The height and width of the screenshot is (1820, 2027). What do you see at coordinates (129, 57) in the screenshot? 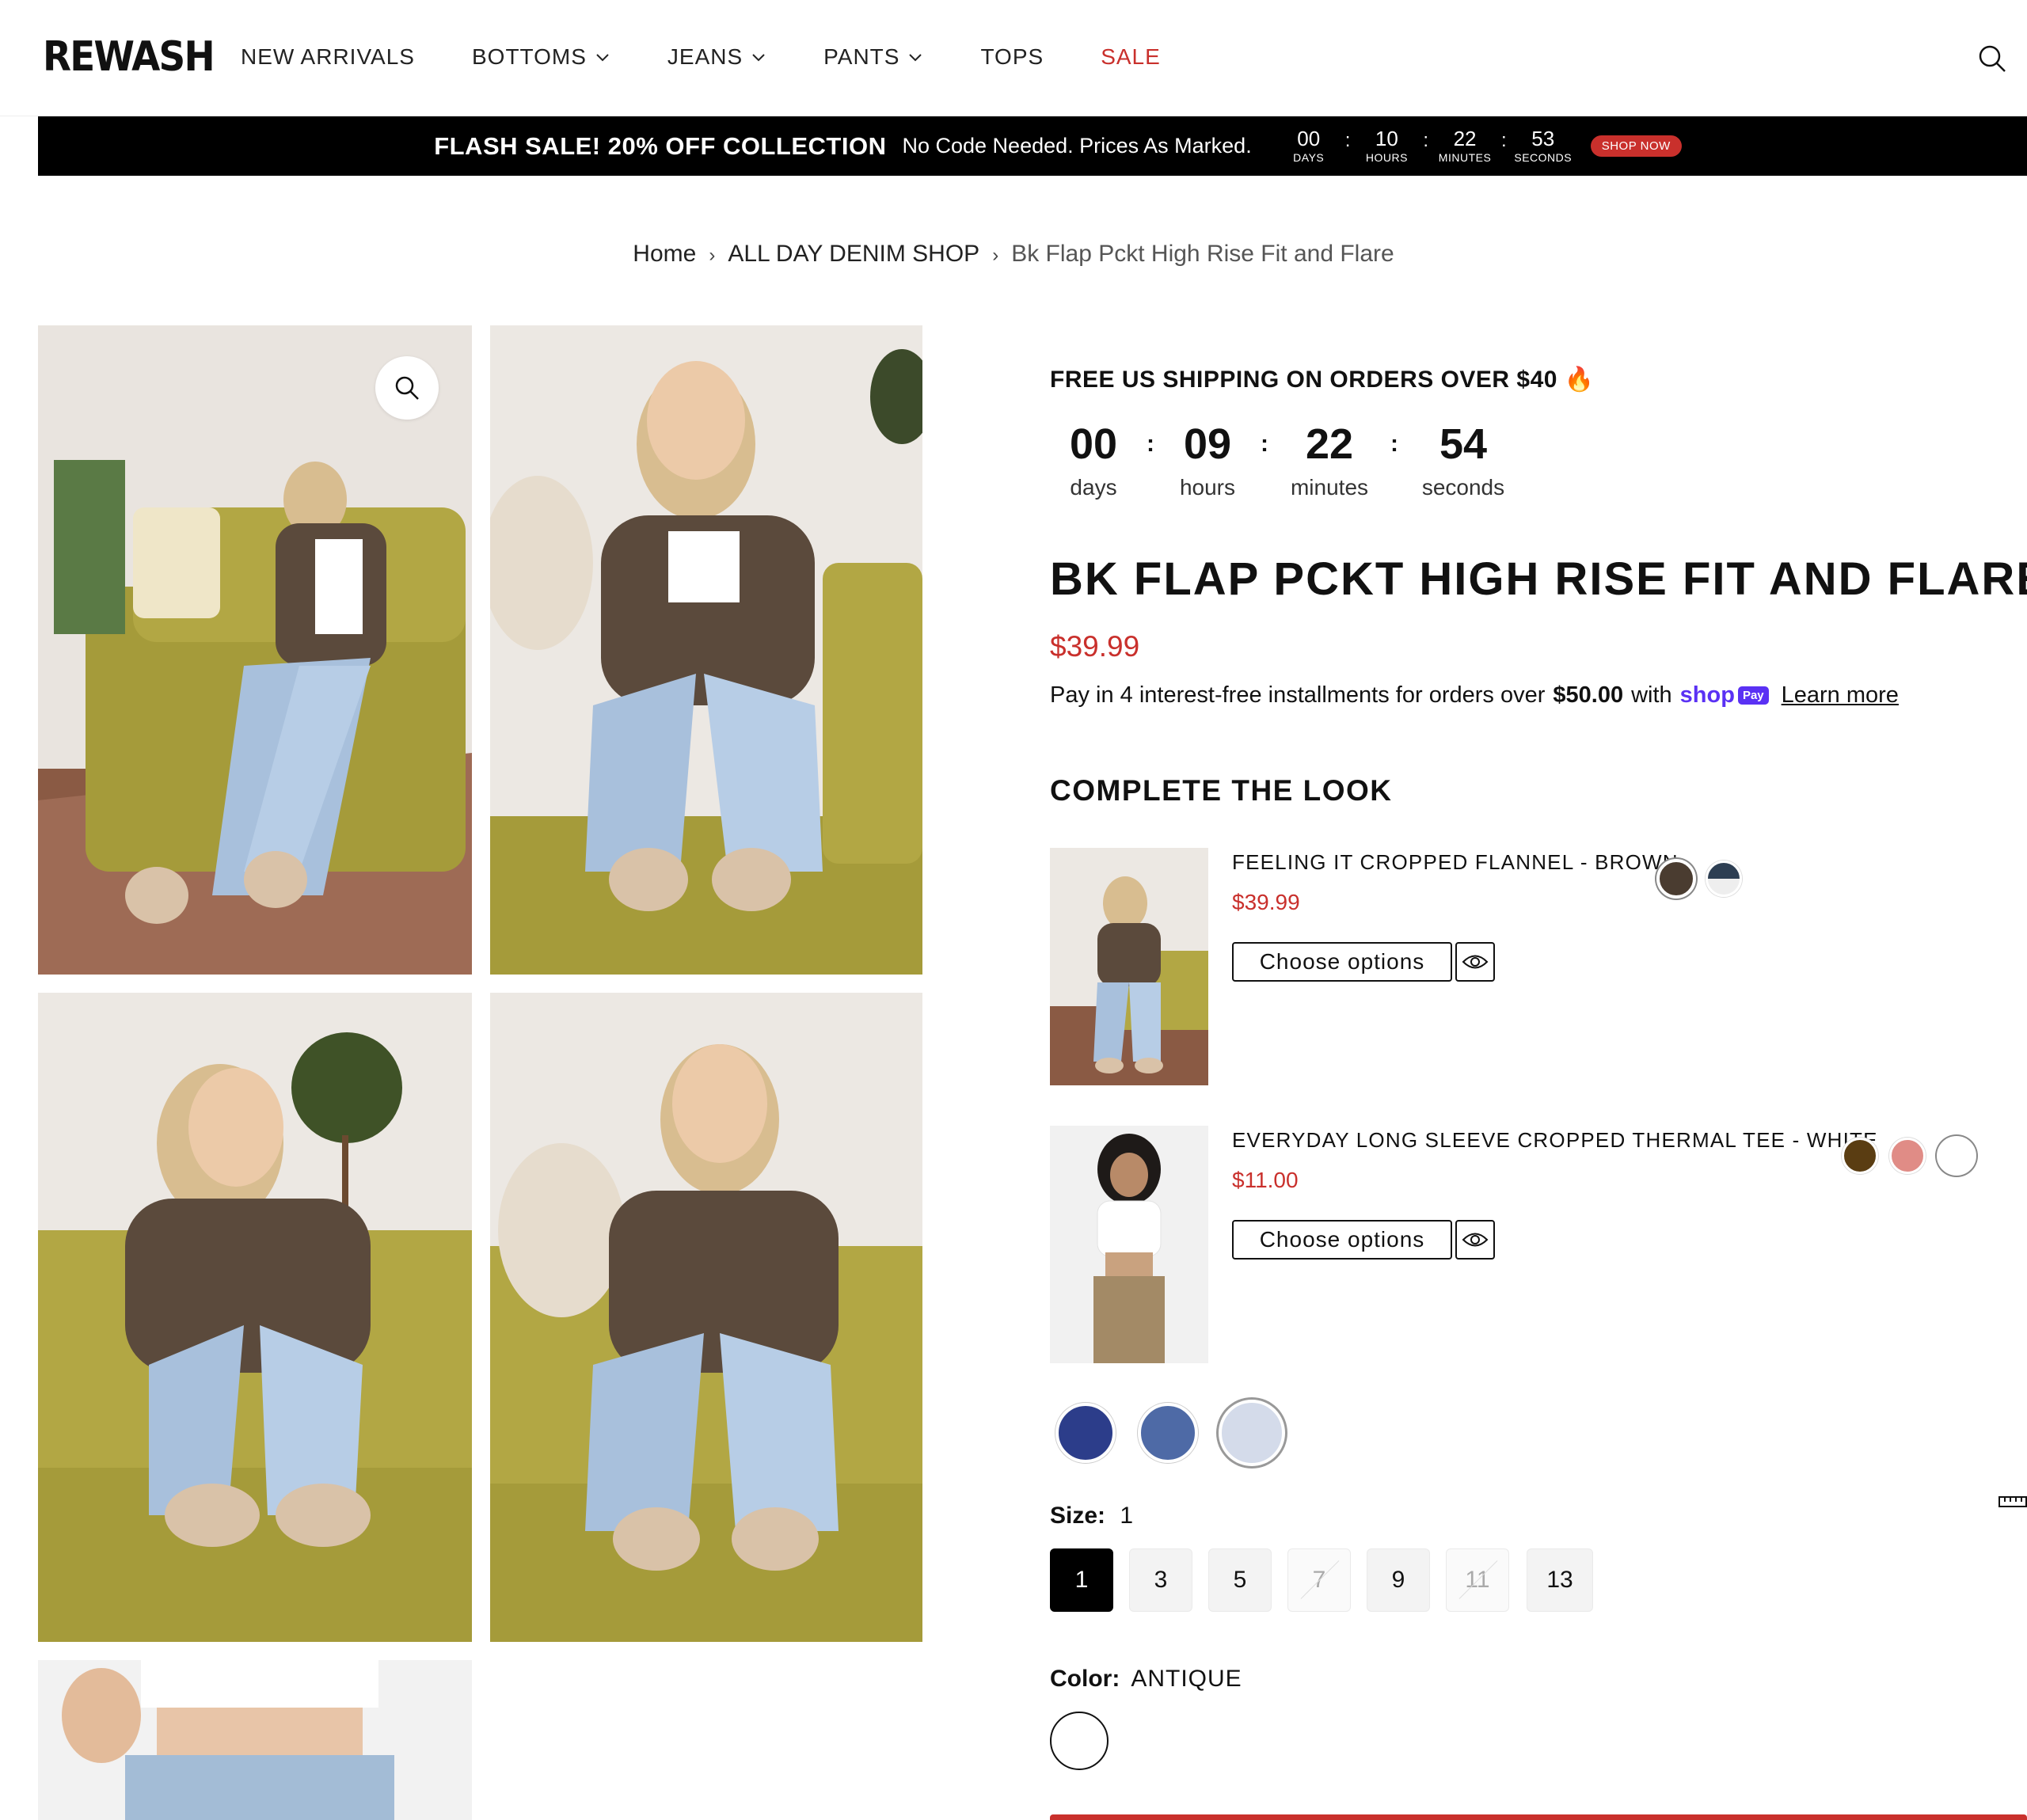
I see `site-logo: REWASH` at bounding box center [129, 57].